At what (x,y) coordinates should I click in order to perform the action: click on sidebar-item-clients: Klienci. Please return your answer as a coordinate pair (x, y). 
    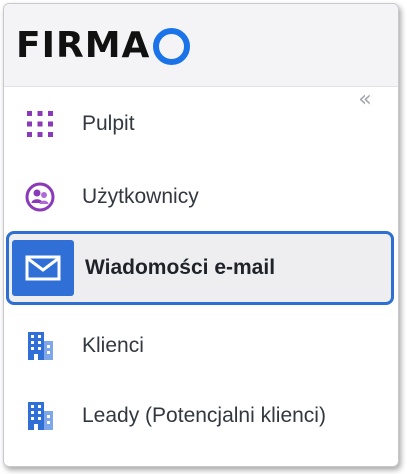
    Looking at the image, I should click on (201, 346).